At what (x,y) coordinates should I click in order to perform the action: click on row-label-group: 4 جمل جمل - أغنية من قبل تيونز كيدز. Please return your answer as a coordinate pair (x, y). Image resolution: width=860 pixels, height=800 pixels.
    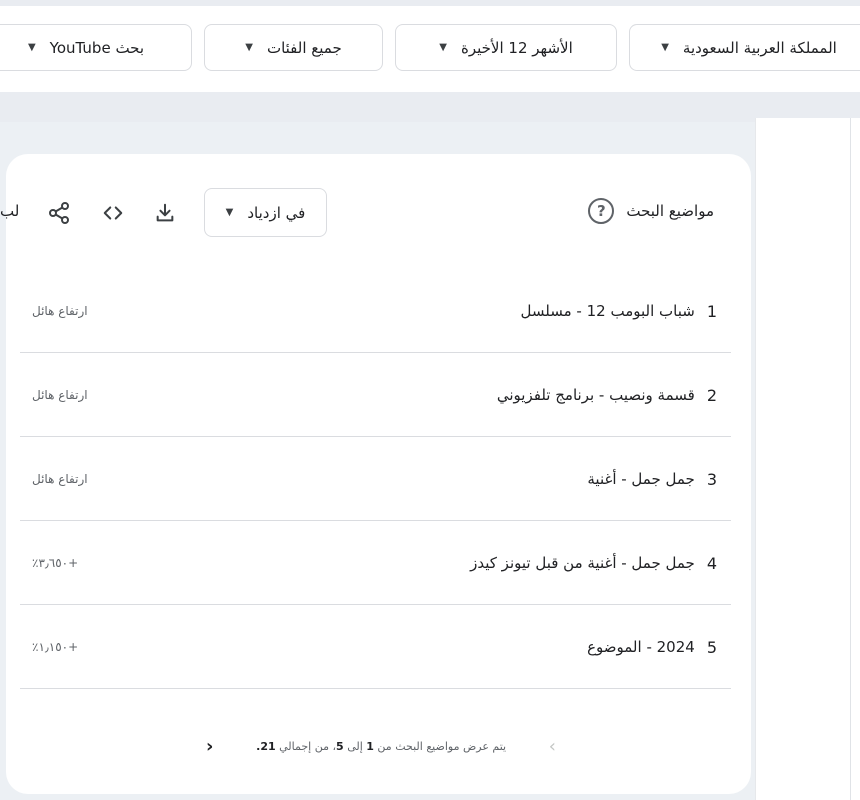
    Looking at the image, I should click on (593, 563).